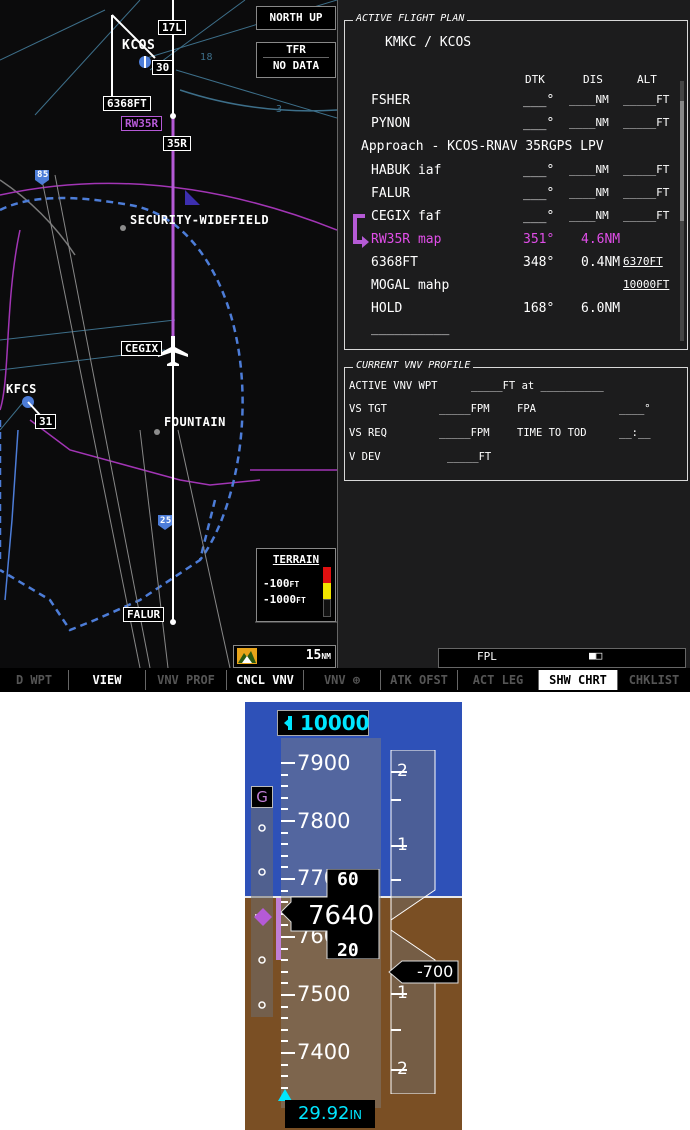 The width and height of the screenshot is (690, 1130). What do you see at coordinates (535, 79) in the screenshot?
I see `column-dtk: DTK` at bounding box center [535, 79].